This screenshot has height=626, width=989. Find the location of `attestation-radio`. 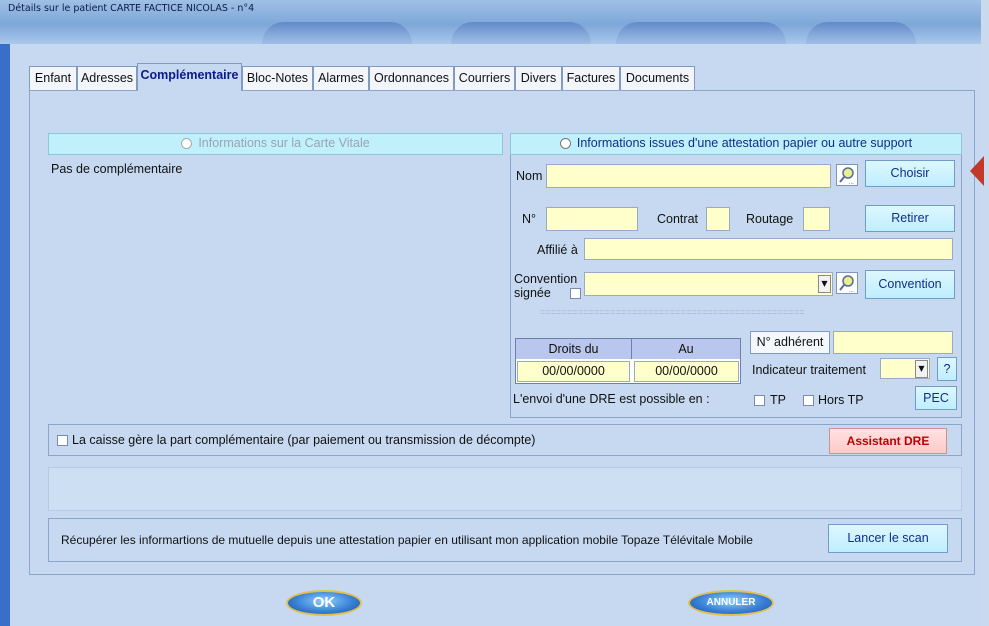

attestation-radio is located at coordinates (565, 144).